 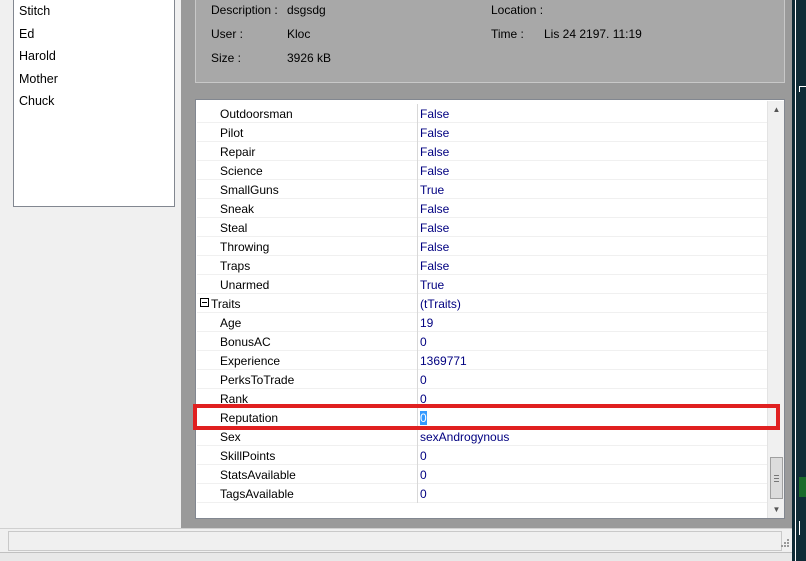 What do you see at coordinates (776, 509) in the screenshot?
I see `scroll-down-icon: ▼` at bounding box center [776, 509].